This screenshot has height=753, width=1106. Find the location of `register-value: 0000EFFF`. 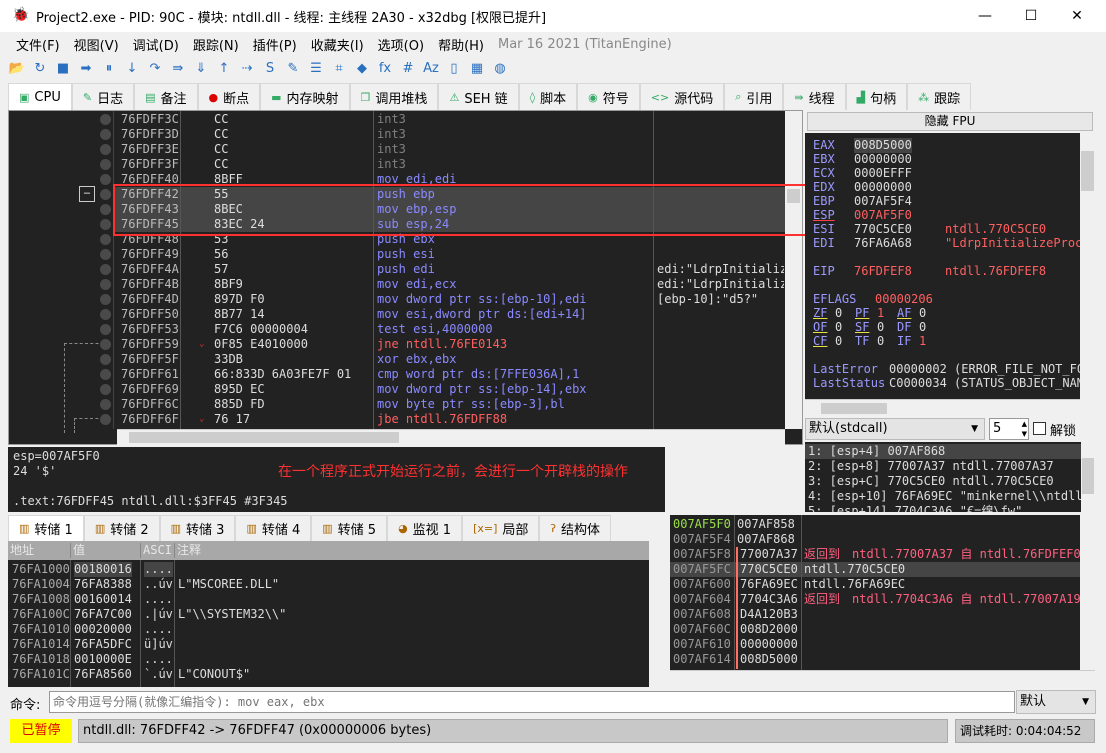

register-value: 0000EFFF is located at coordinates (883, 173).